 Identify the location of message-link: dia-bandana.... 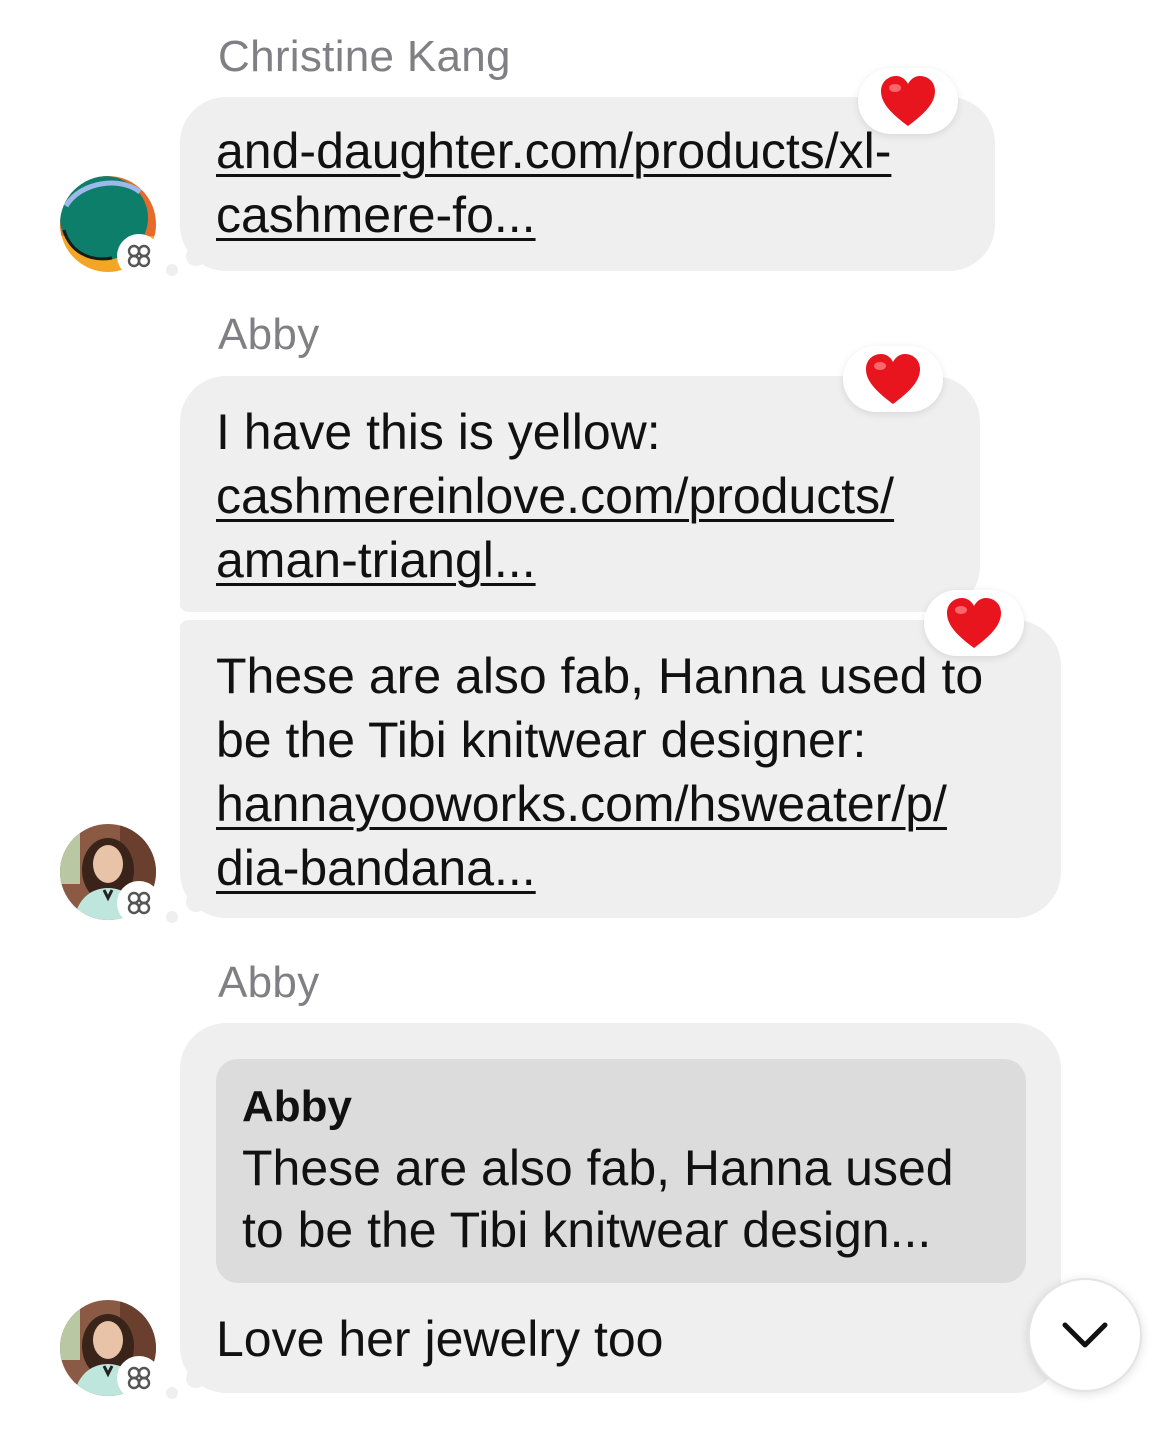
(620, 868).